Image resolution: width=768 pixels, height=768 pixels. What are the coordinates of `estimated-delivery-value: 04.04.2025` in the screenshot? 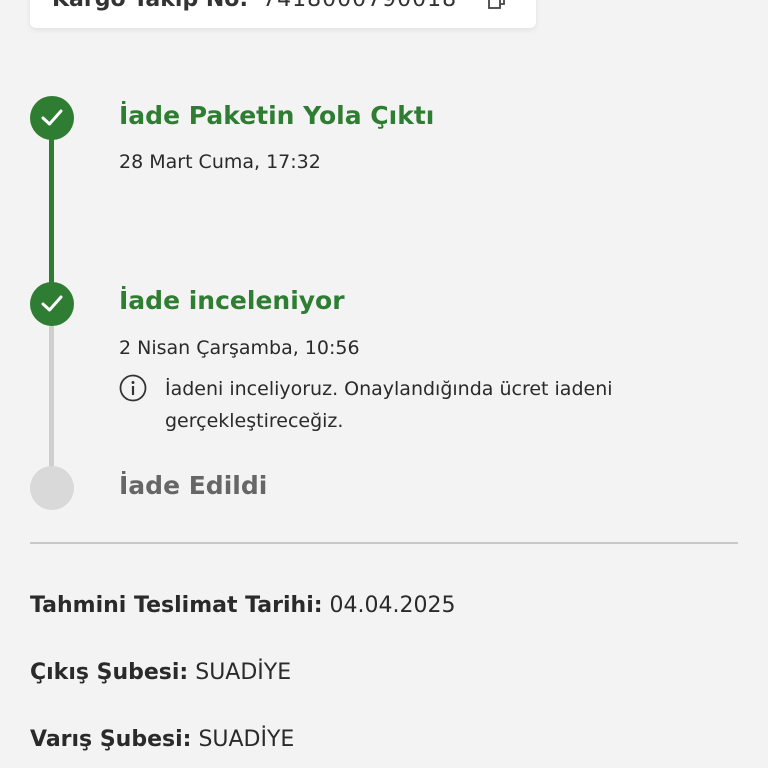 It's located at (392, 605).